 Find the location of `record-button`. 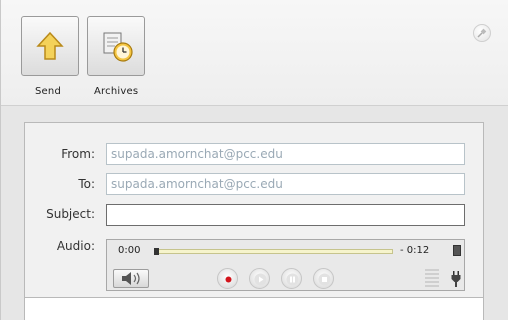

record-button is located at coordinates (227, 278).